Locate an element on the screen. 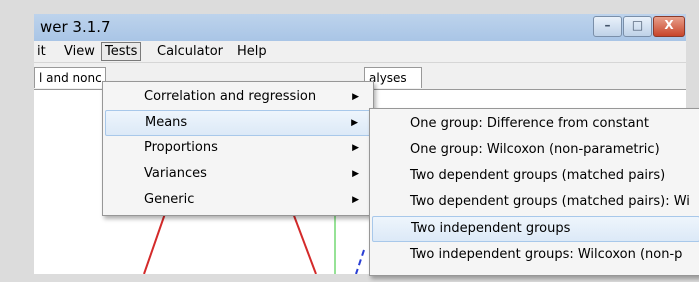  menu-item-label: Proportions is located at coordinates (181, 147).